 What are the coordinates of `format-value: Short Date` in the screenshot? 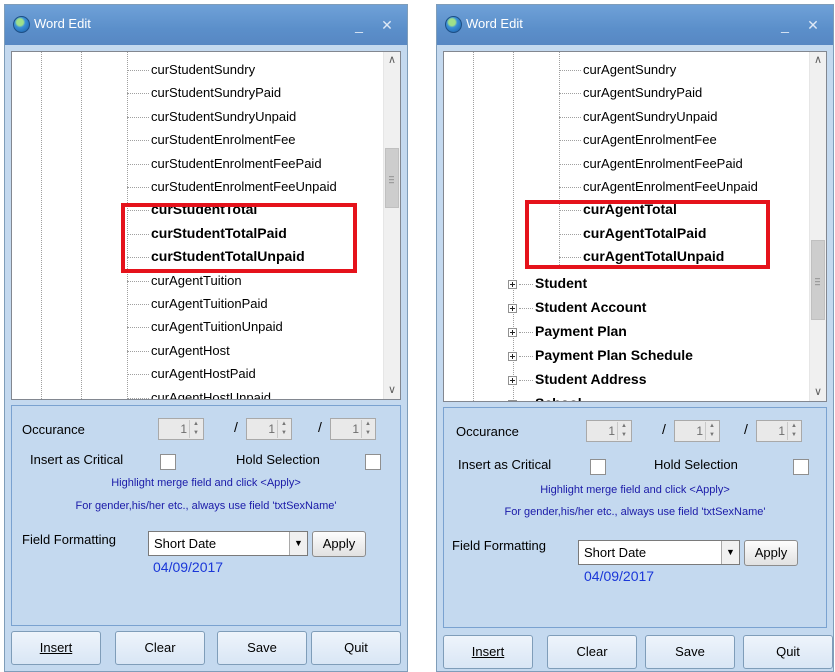 It's located at (185, 543).